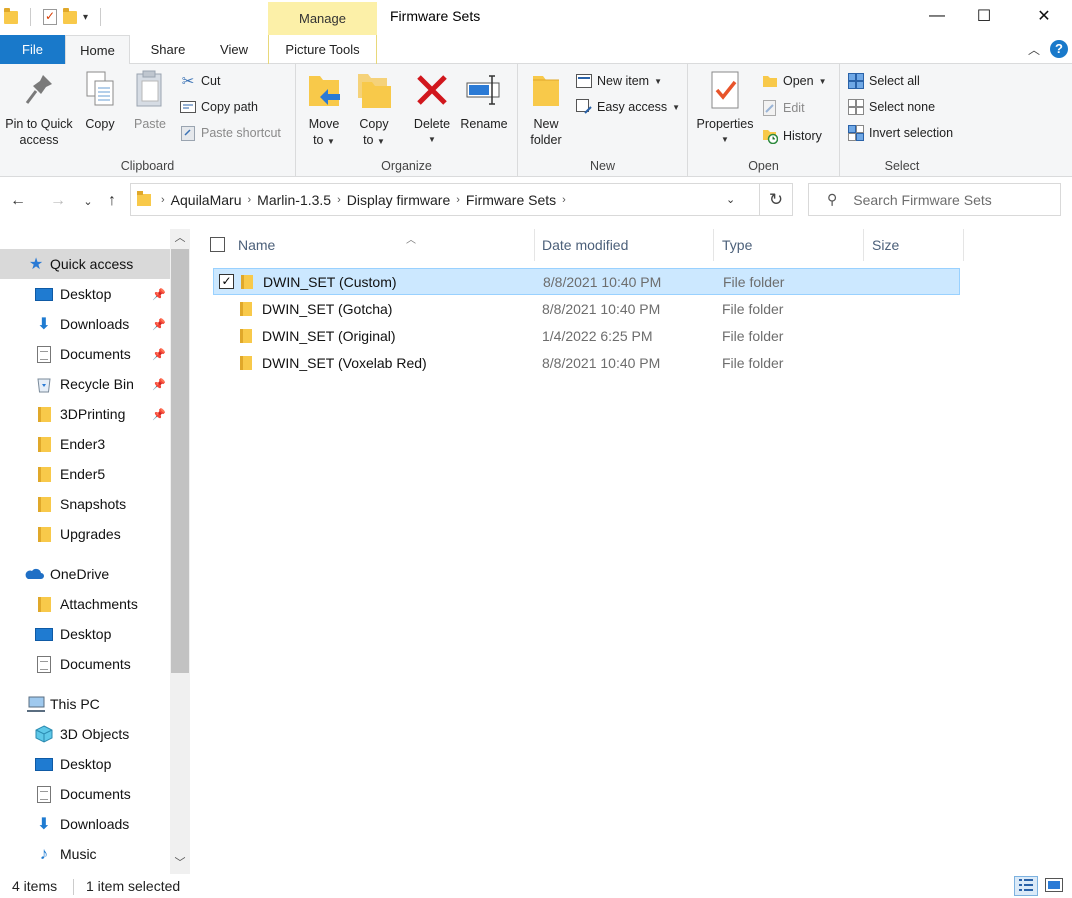 The width and height of the screenshot is (1072, 898). I want to click on nav-quick-access: ★ Quick access, so click(85, 264).